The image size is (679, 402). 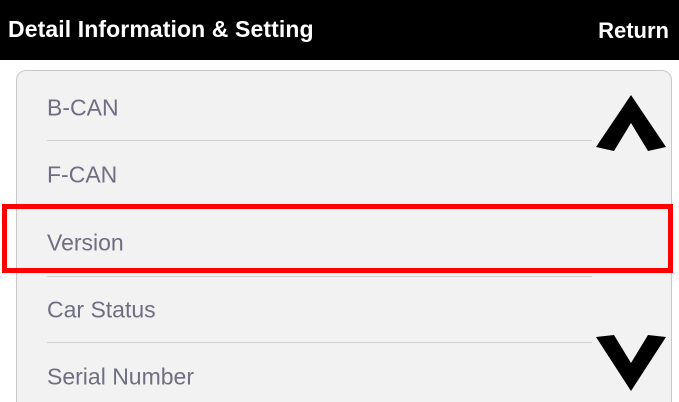 I want to click on scroll-up-arrow-icon, so click(x=631, y=123).